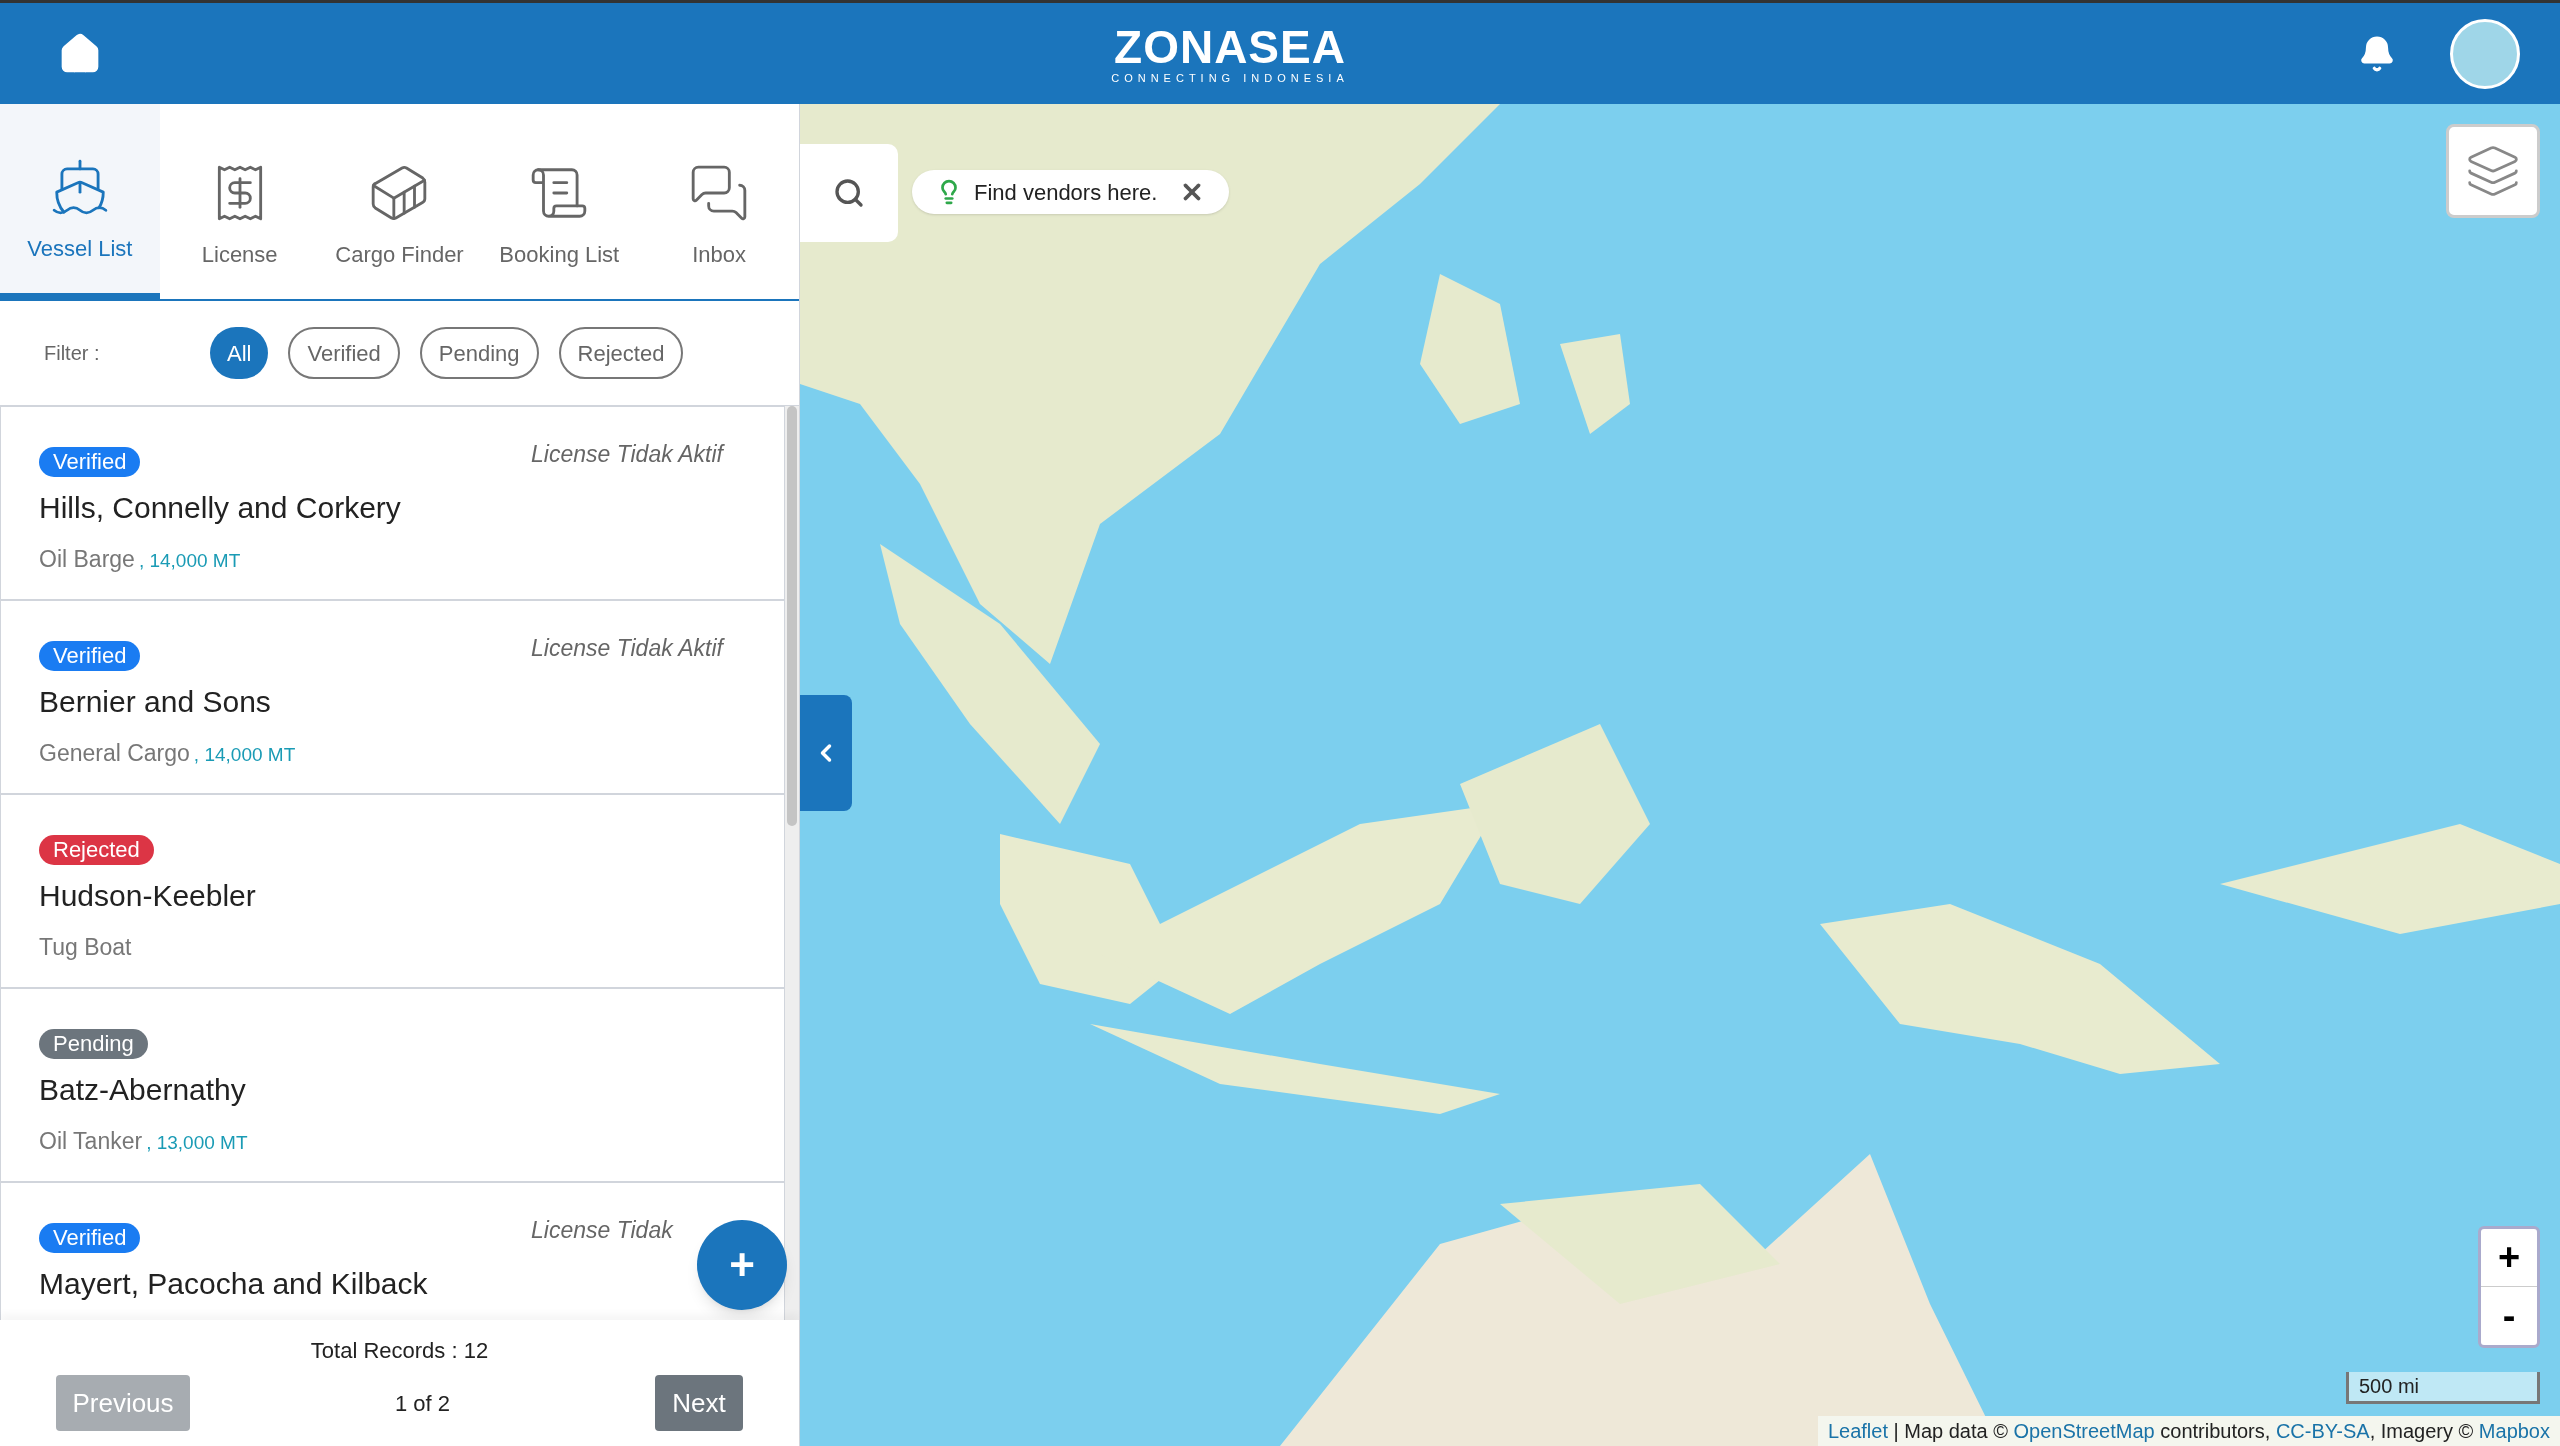 This screenshot has height=1446, width=2560. Describe the element at coordinates (1857, 1431) in the screenshot. I see `attribution-link: Leaflet` at that location.